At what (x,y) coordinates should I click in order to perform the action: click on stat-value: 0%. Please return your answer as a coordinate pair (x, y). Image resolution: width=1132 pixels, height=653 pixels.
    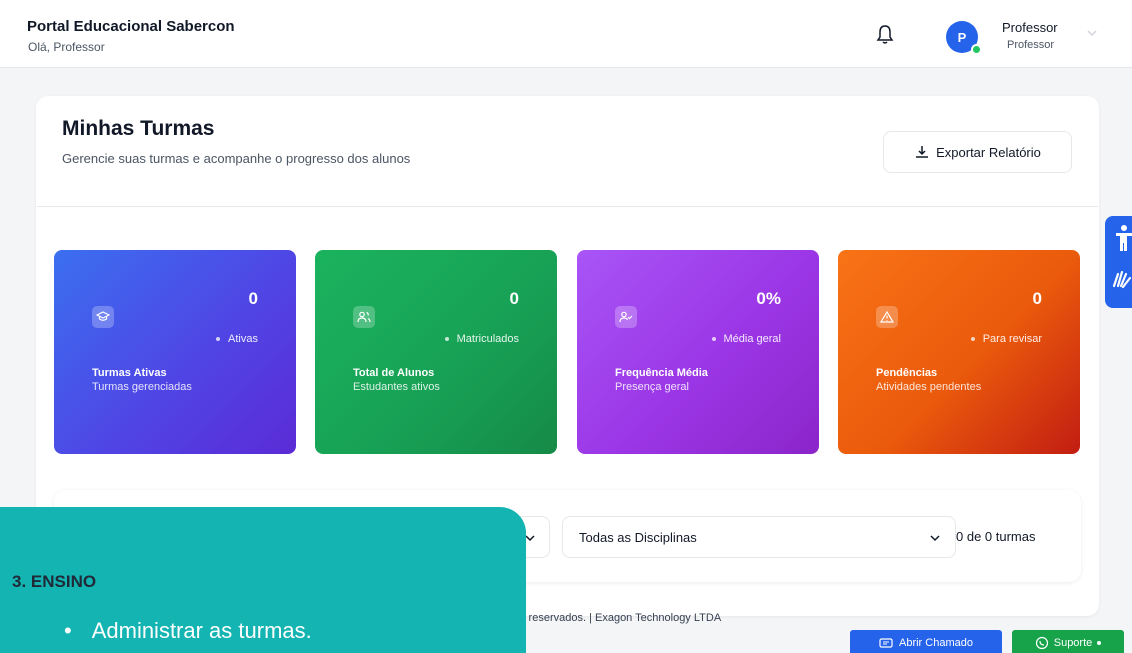
    Looking at the image, I should click on (768, 298).